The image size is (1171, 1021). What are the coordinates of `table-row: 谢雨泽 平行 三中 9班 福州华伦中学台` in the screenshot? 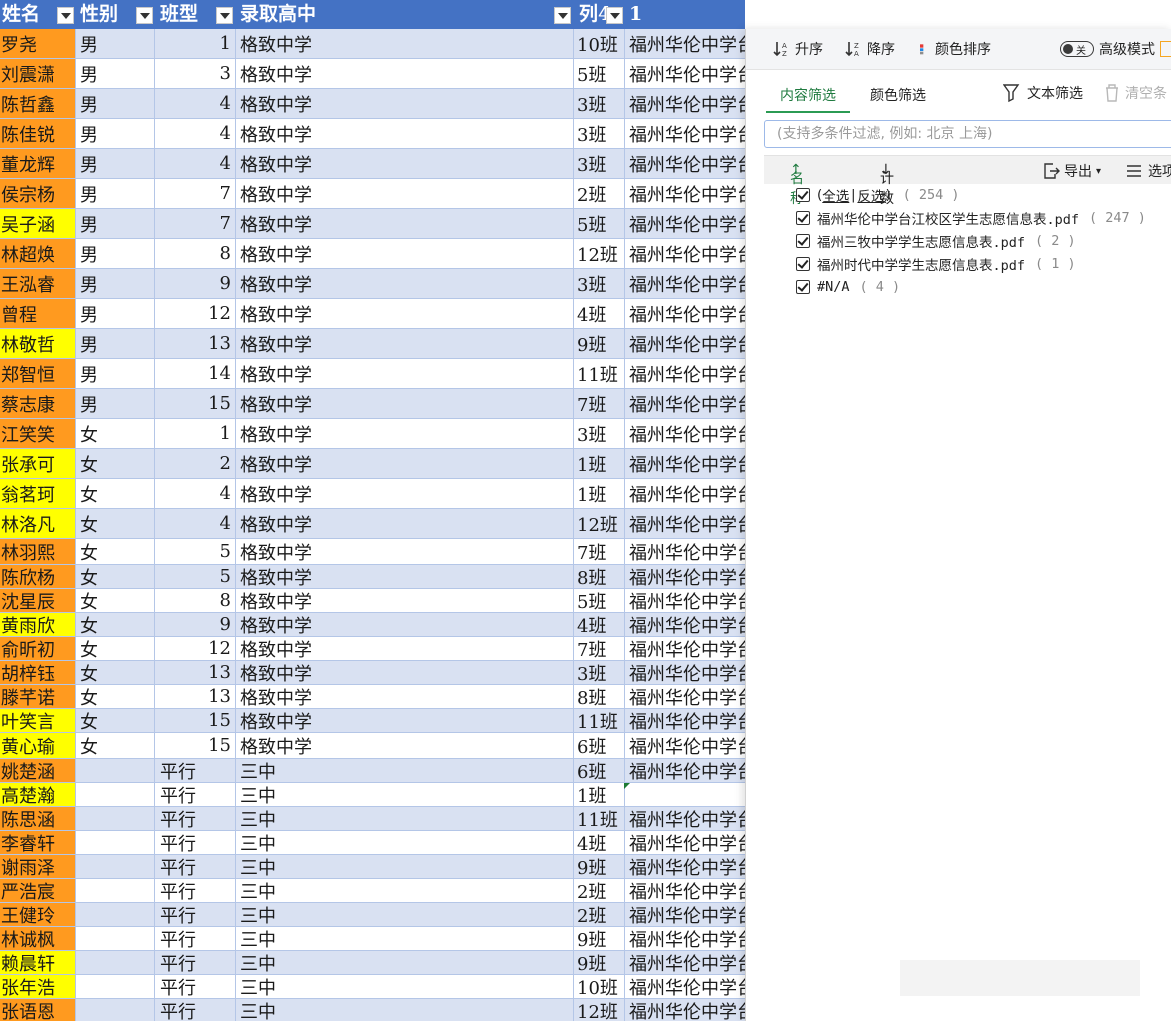 It's located at (372, 867).